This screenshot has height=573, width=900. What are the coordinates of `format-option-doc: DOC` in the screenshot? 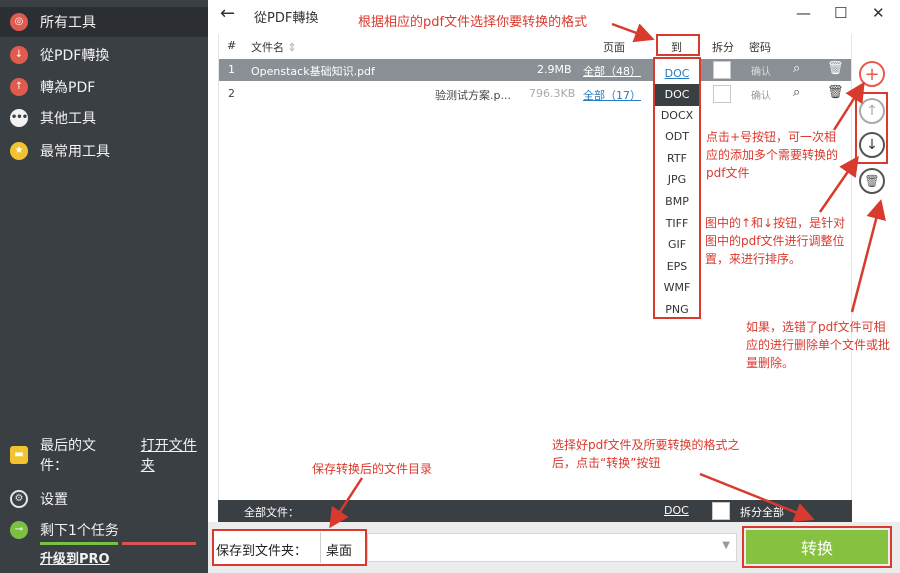 It's located at (677, 95).